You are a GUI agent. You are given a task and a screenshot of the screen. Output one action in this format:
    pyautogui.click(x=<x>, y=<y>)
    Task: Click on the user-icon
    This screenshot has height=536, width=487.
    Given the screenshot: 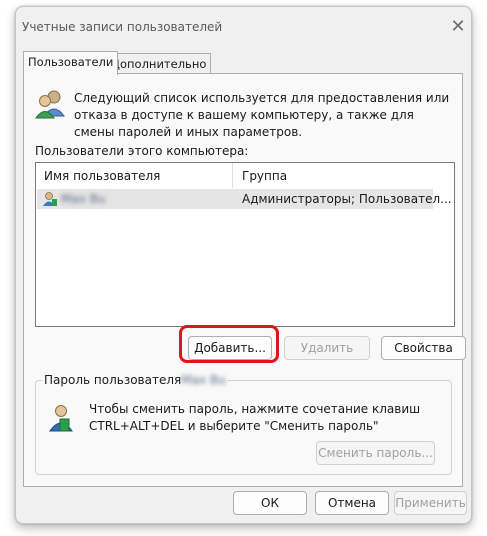 What is the action you would take?
    pyautogui.click(x=50, y=199)
    